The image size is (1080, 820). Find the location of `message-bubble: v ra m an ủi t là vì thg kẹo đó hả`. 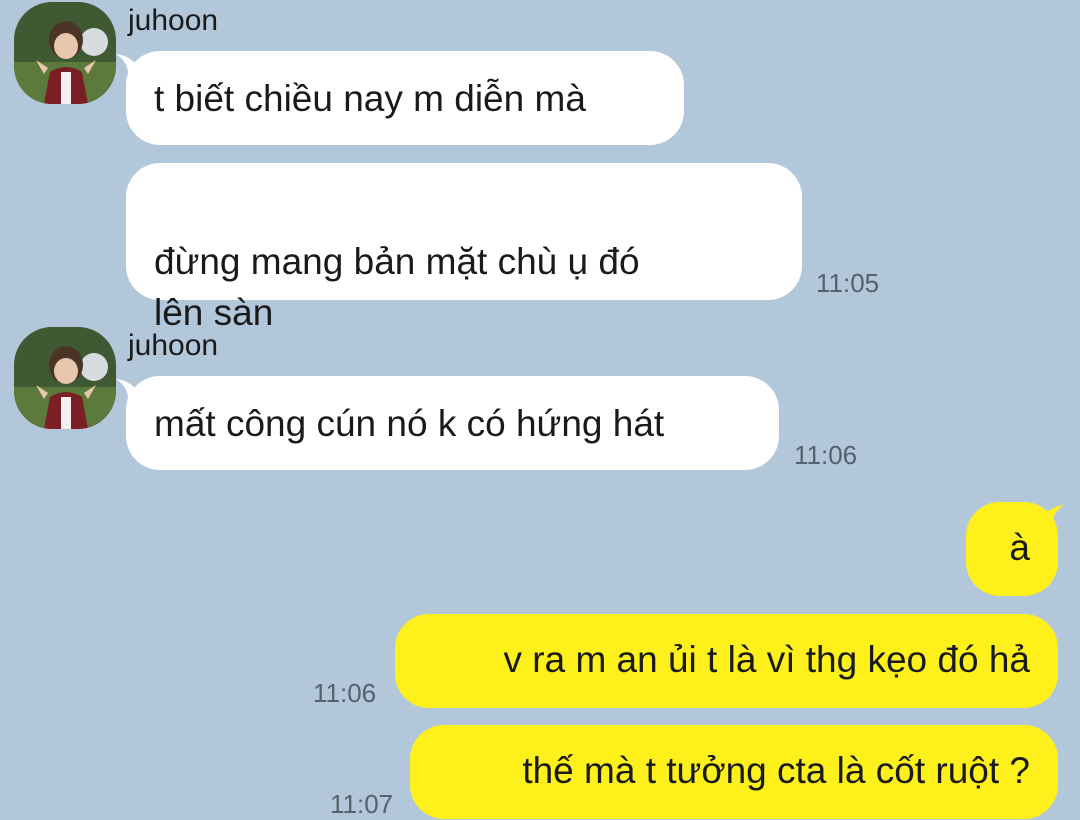

message-bubble: v ra m an ủi t là vì thg kẹo đó hả is located at coordinates (726, 661).